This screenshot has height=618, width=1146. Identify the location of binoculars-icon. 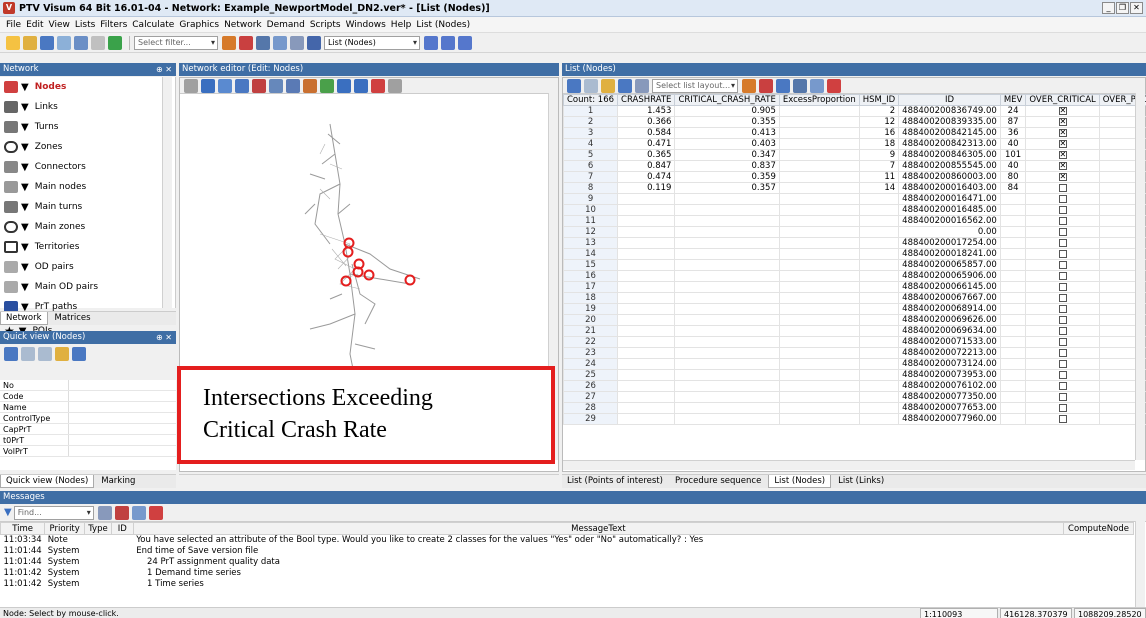
(104, 512).